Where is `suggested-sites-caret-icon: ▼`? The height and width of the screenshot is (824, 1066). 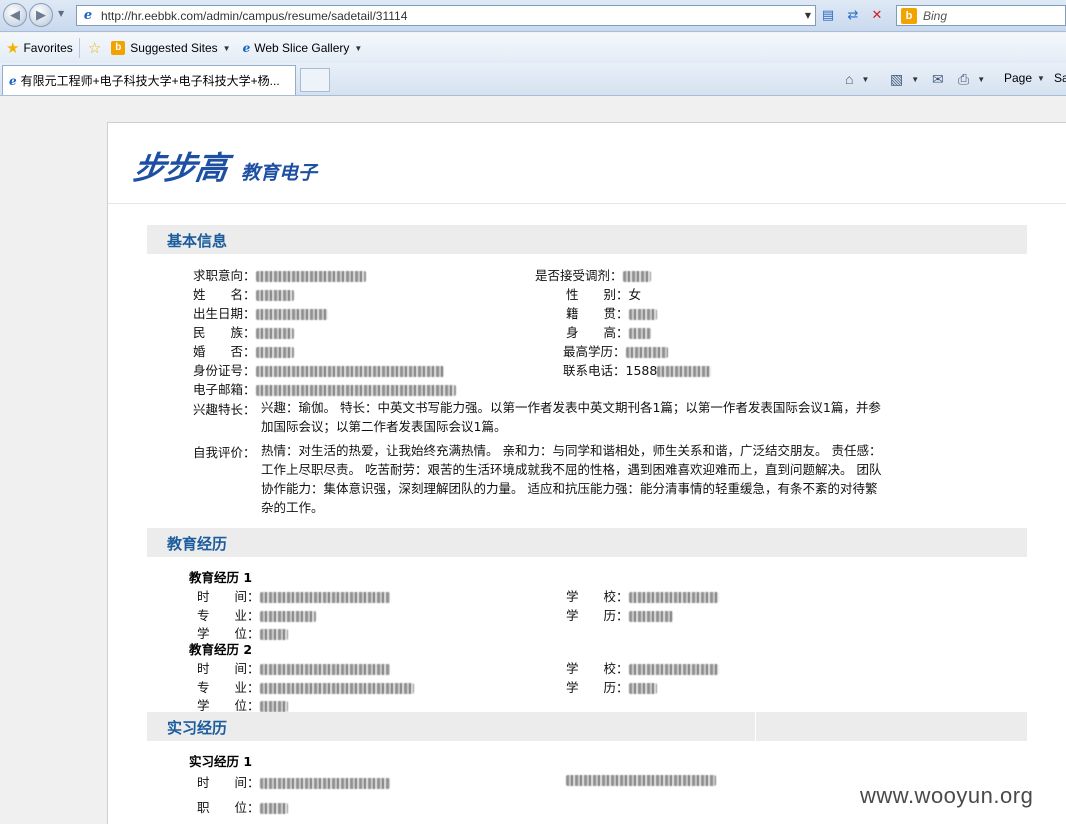 suggested-sites-caret-icon: ▼ is located at coordinates (226, 48).